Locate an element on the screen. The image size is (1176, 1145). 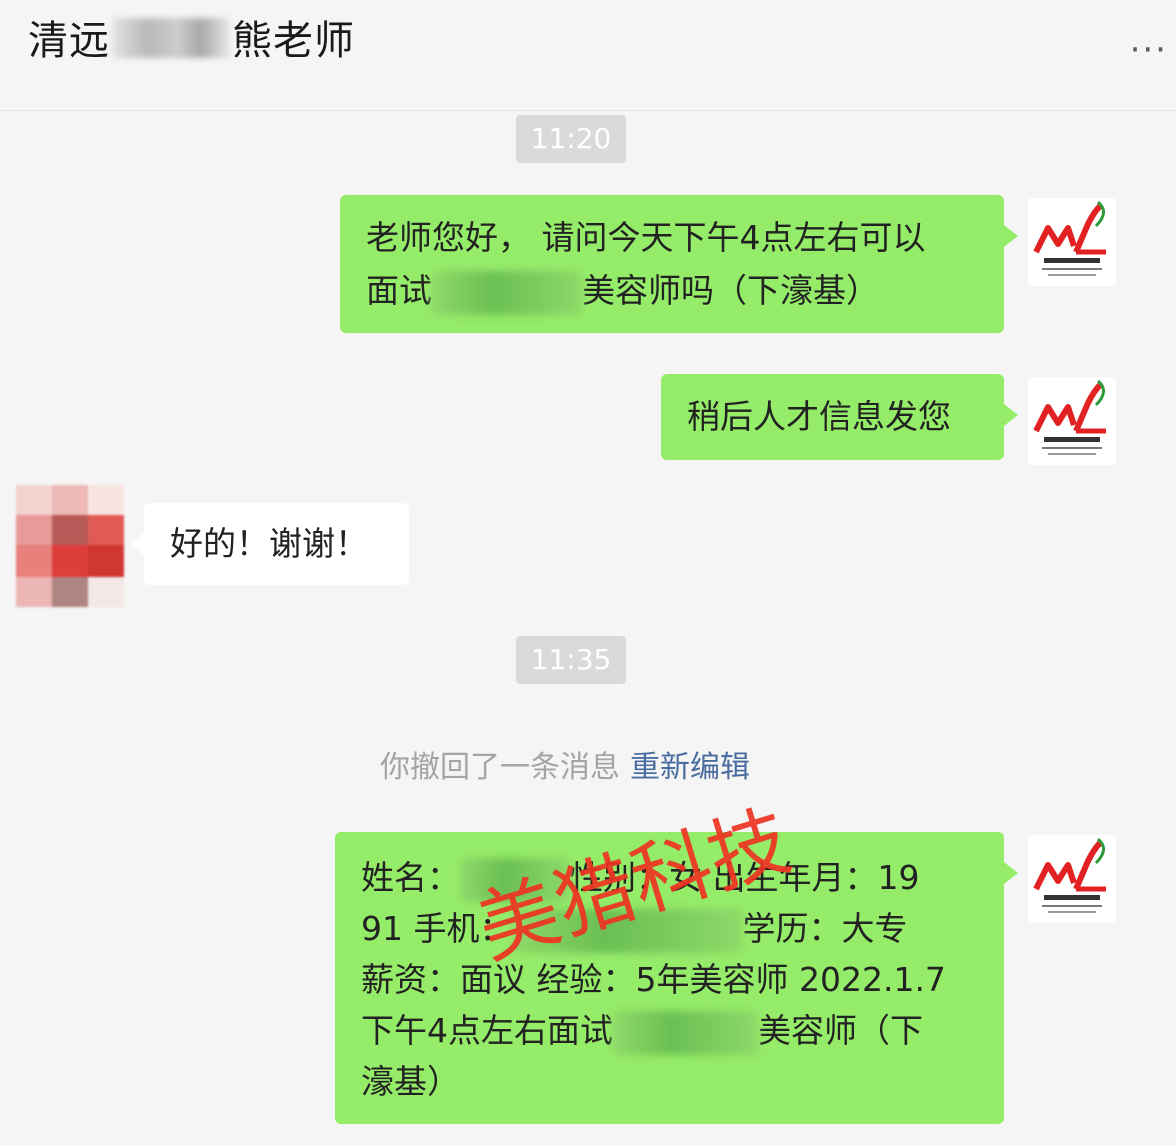
message-text-fragment: 学历：大专 is located at coordinates (825, 928).